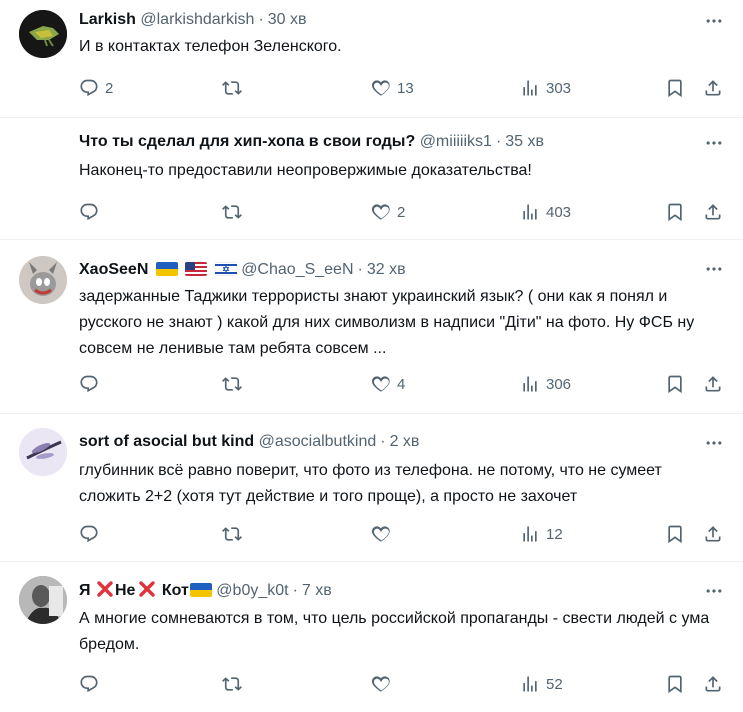  I want to click on author-name: sort of asocial but kind, so click(166, 441).